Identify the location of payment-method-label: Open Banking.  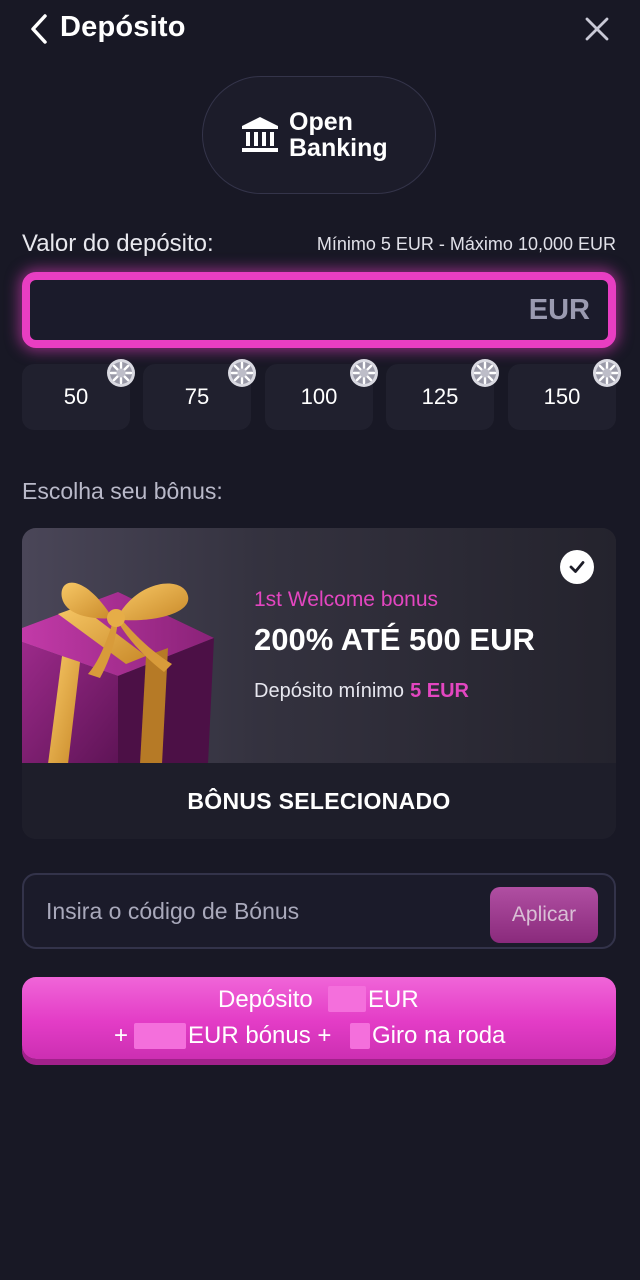
(338, 135).